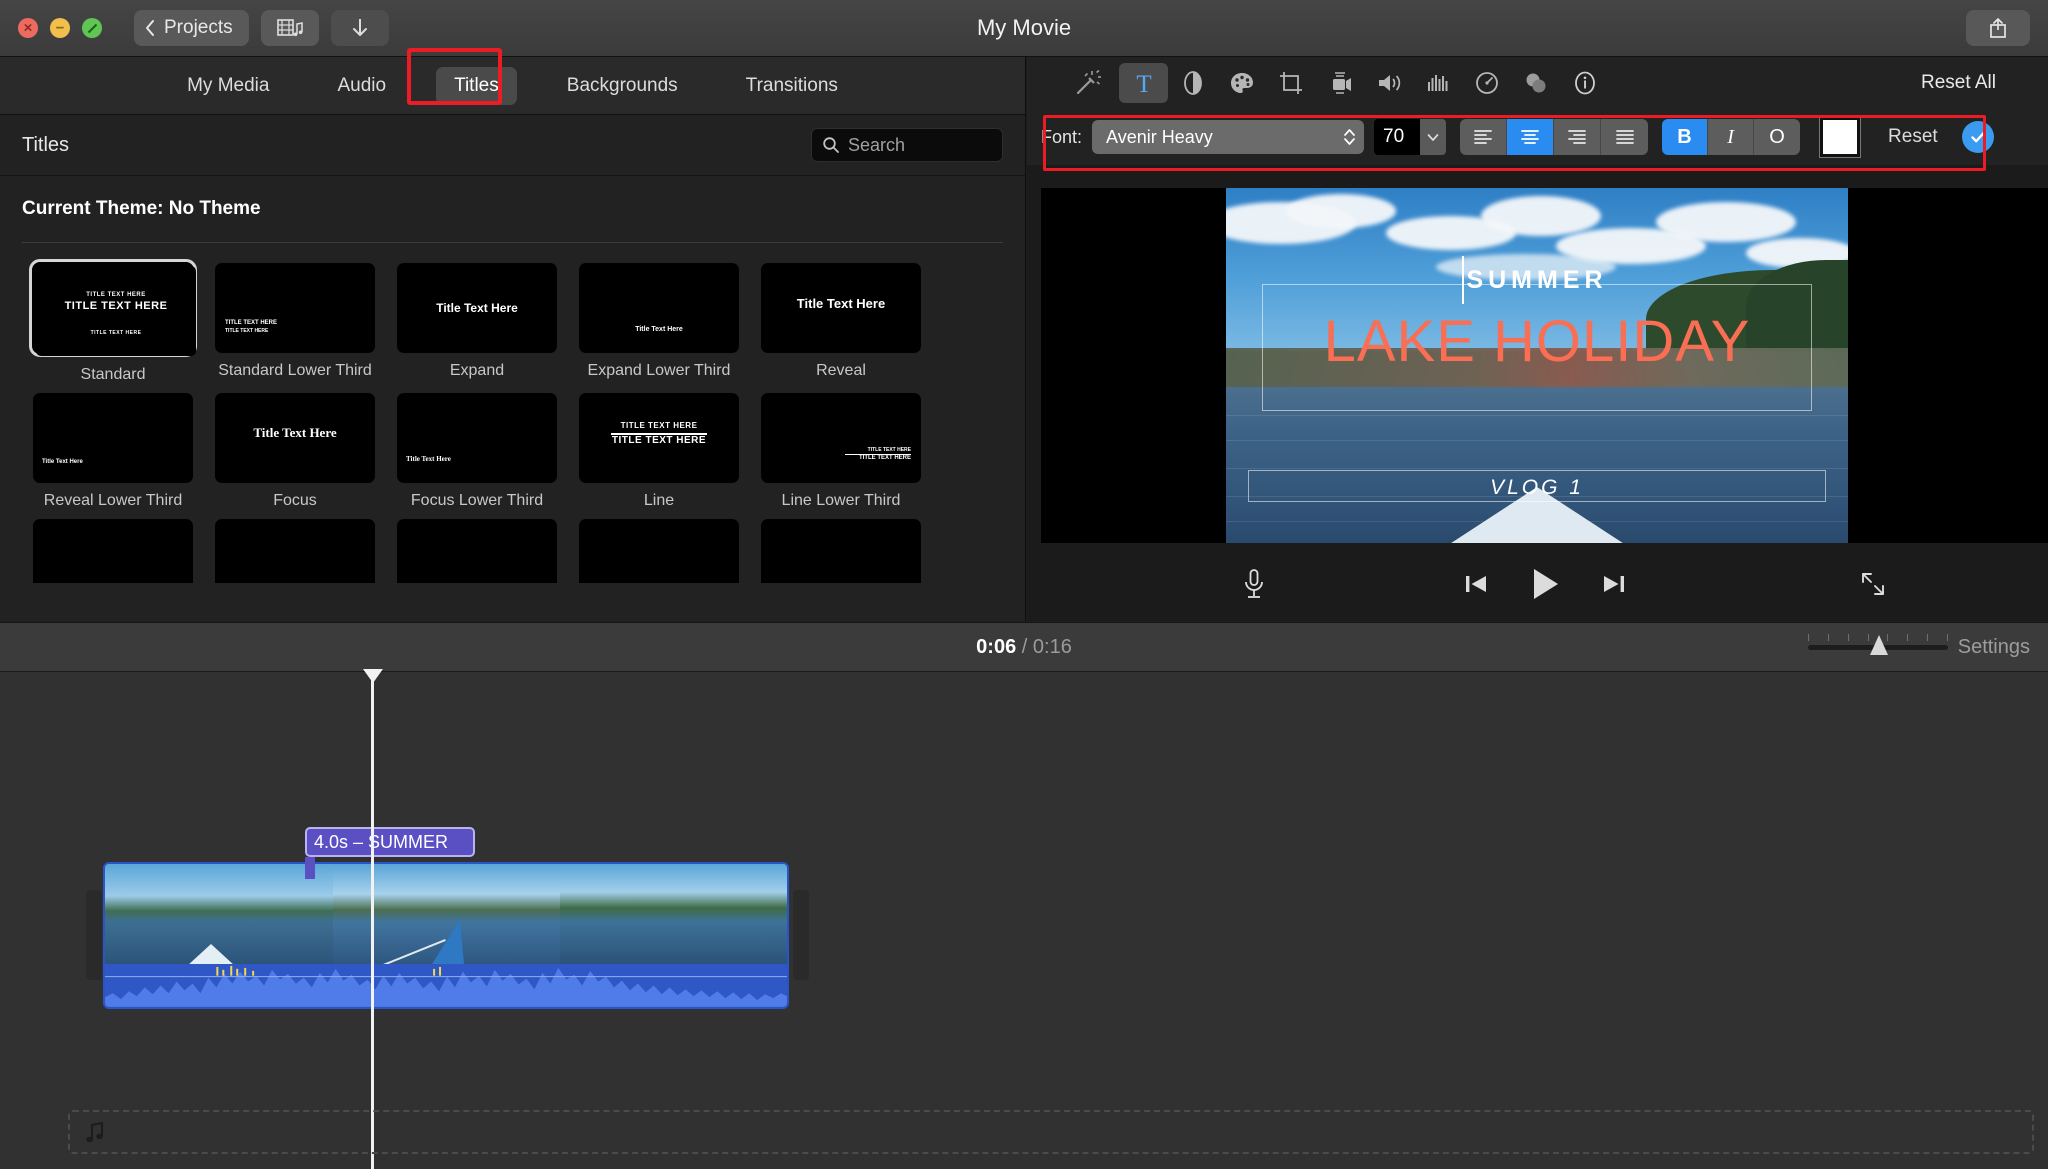 This screenshot has width=2048, height=1169. I want to click on maximize-button, so click(92, 28).